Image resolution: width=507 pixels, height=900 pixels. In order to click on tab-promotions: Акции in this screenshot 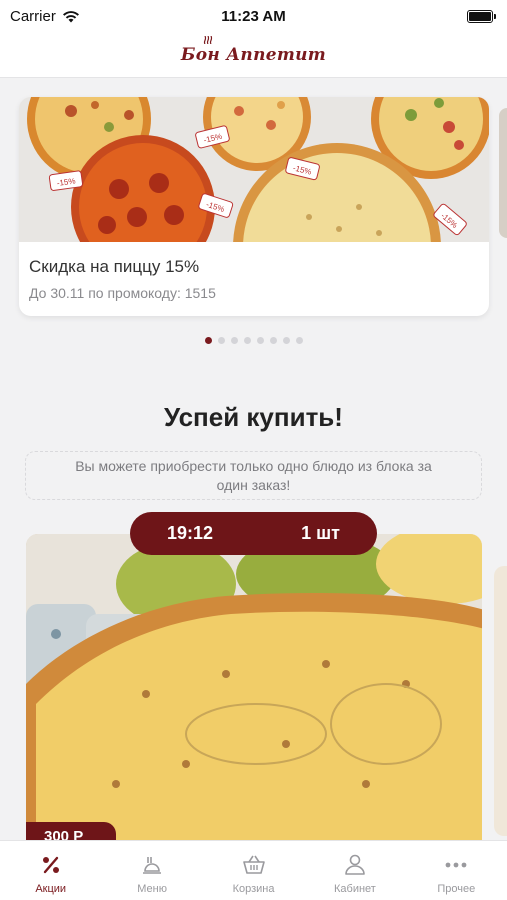, I will do `click(50, 870)`.